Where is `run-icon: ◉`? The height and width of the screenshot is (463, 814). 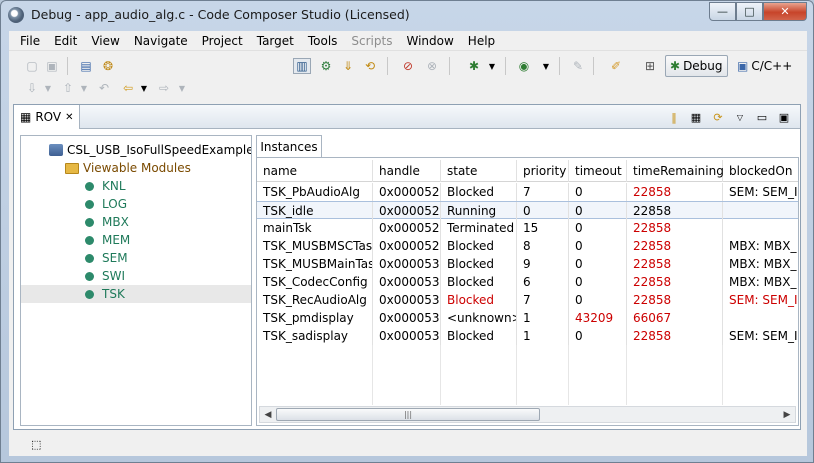 run-icon: ◉ is located at coordinates (524, 66).